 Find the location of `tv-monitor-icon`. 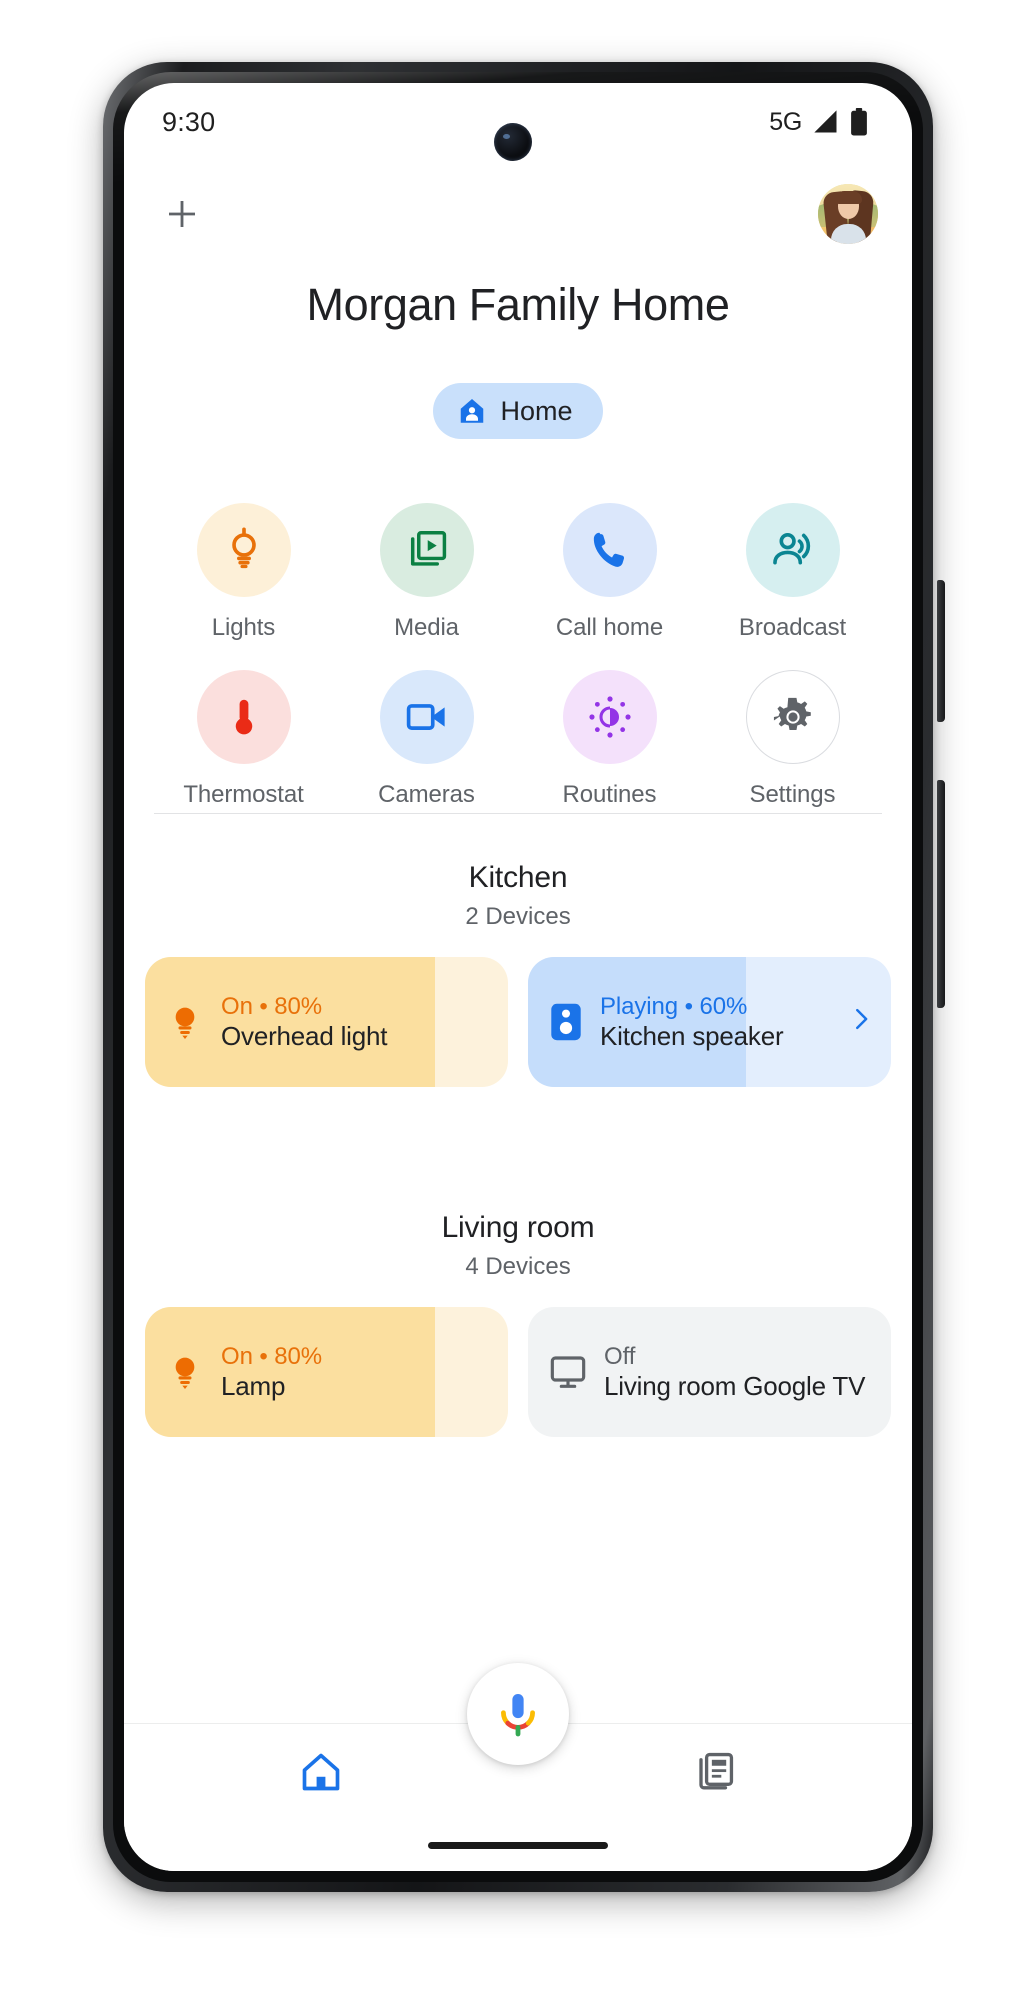

tv-monitor-icon is located at coordinates (568, 1372).